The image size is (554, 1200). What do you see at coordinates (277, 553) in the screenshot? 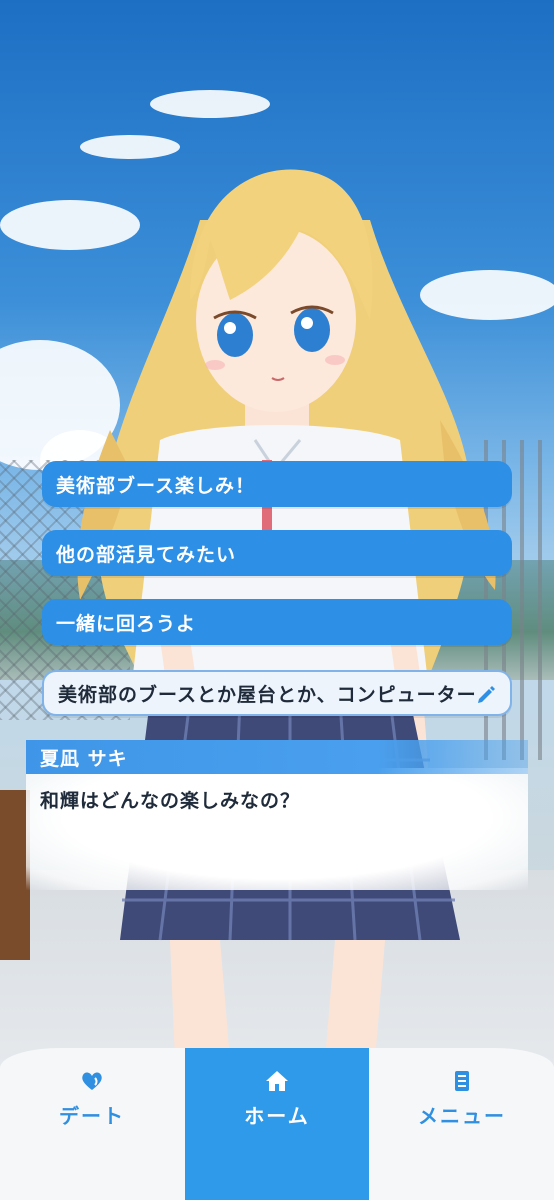
I see `choice-button: 他の部活見てみたい` at bounding box center [277, 553].